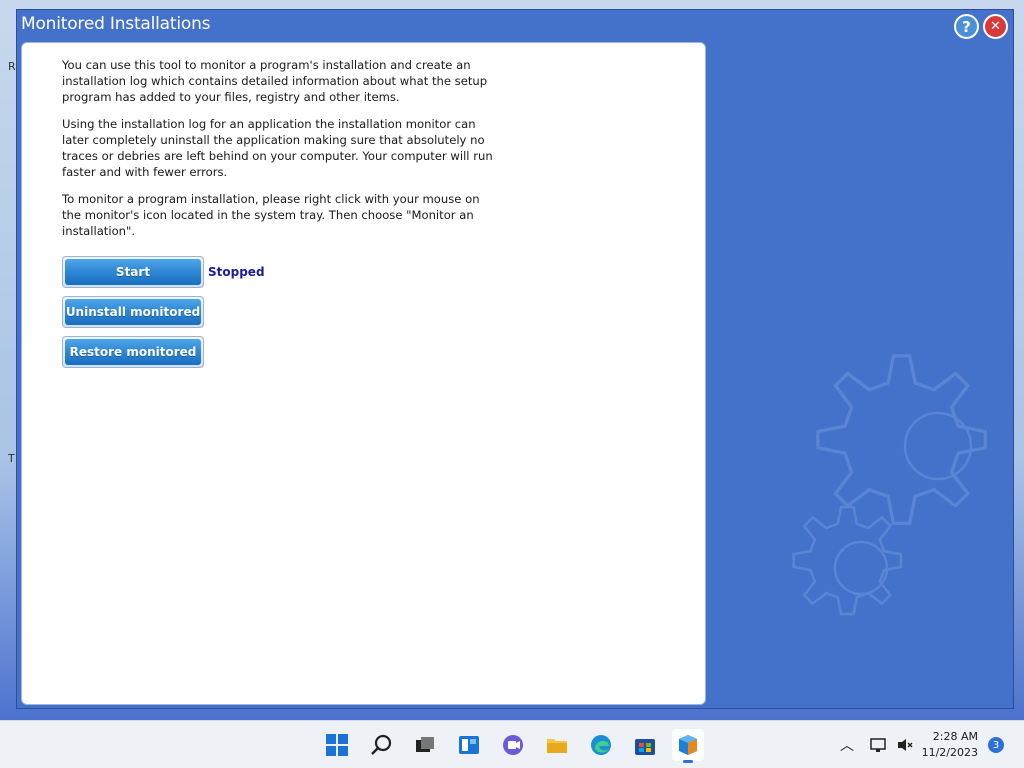 This screenshot has width=1024, height=768. Describe the element at coordinates (11, 458) in the screenshot. I see `desktop-fragment: T` at that location.